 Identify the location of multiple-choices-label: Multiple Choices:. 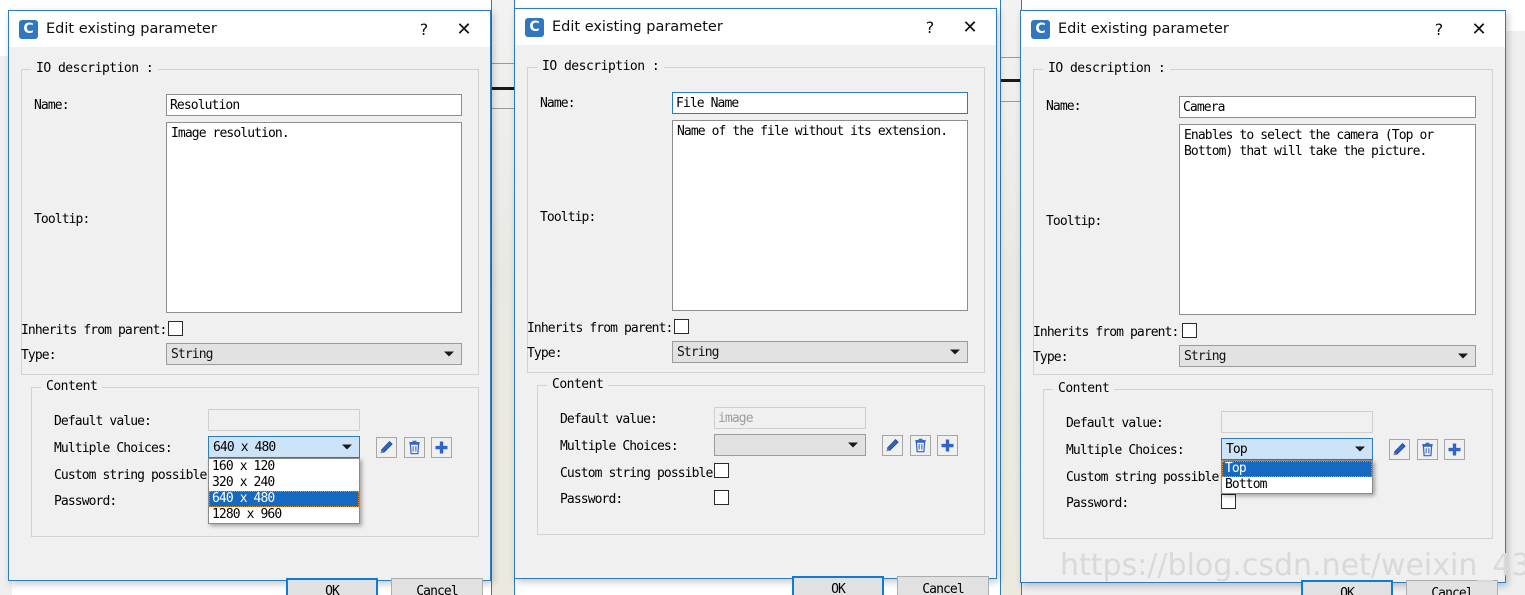
(1125, 450).